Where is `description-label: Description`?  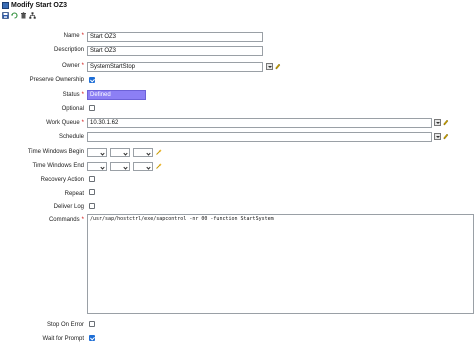
description-label: Description is located at coordinates (68, 50).